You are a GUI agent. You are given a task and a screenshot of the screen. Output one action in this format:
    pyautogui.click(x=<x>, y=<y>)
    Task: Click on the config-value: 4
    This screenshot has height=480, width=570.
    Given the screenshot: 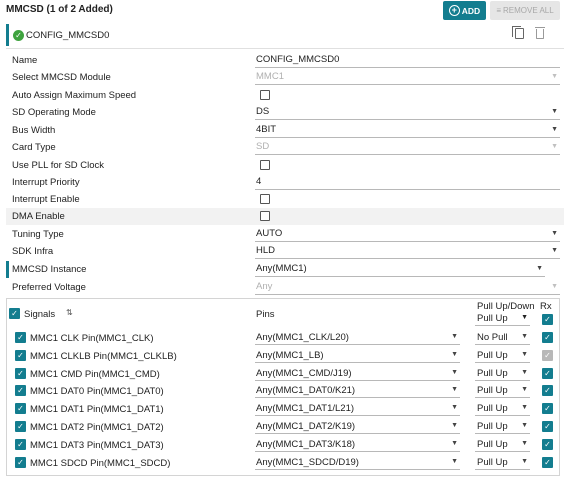 What is the action you would take?
    pyautogui.click(x=259, y=181)
    